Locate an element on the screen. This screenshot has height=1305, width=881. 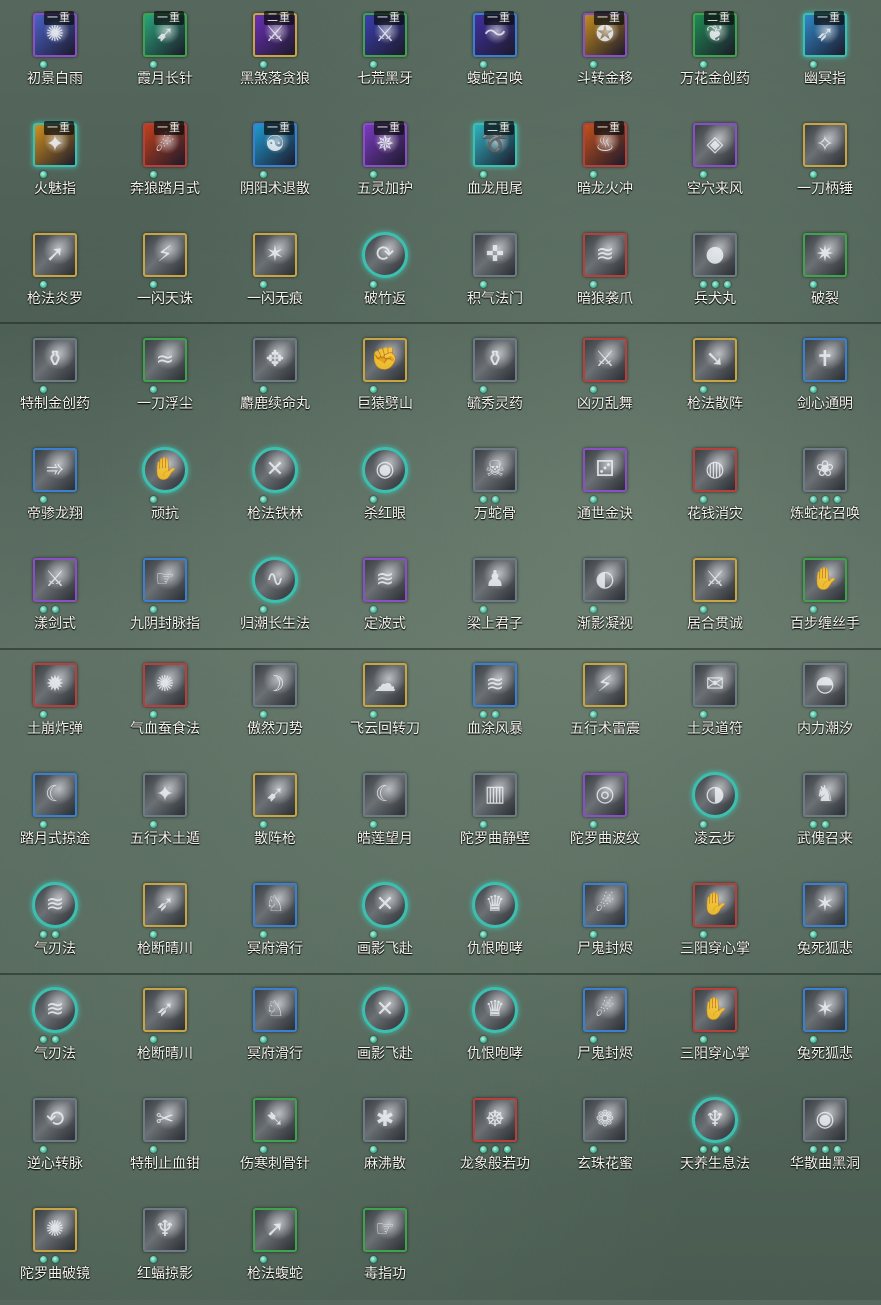
skill-icon-frame: ☁ is located at coordinates (385, 685).